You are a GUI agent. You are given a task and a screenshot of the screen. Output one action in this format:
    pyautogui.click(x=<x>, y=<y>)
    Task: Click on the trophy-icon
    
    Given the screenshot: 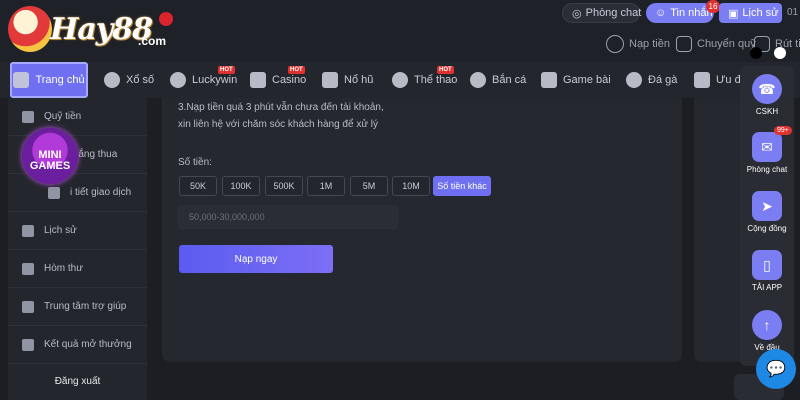 What is the action you would take?
    pyautogui.click(x=28, y=344)
    